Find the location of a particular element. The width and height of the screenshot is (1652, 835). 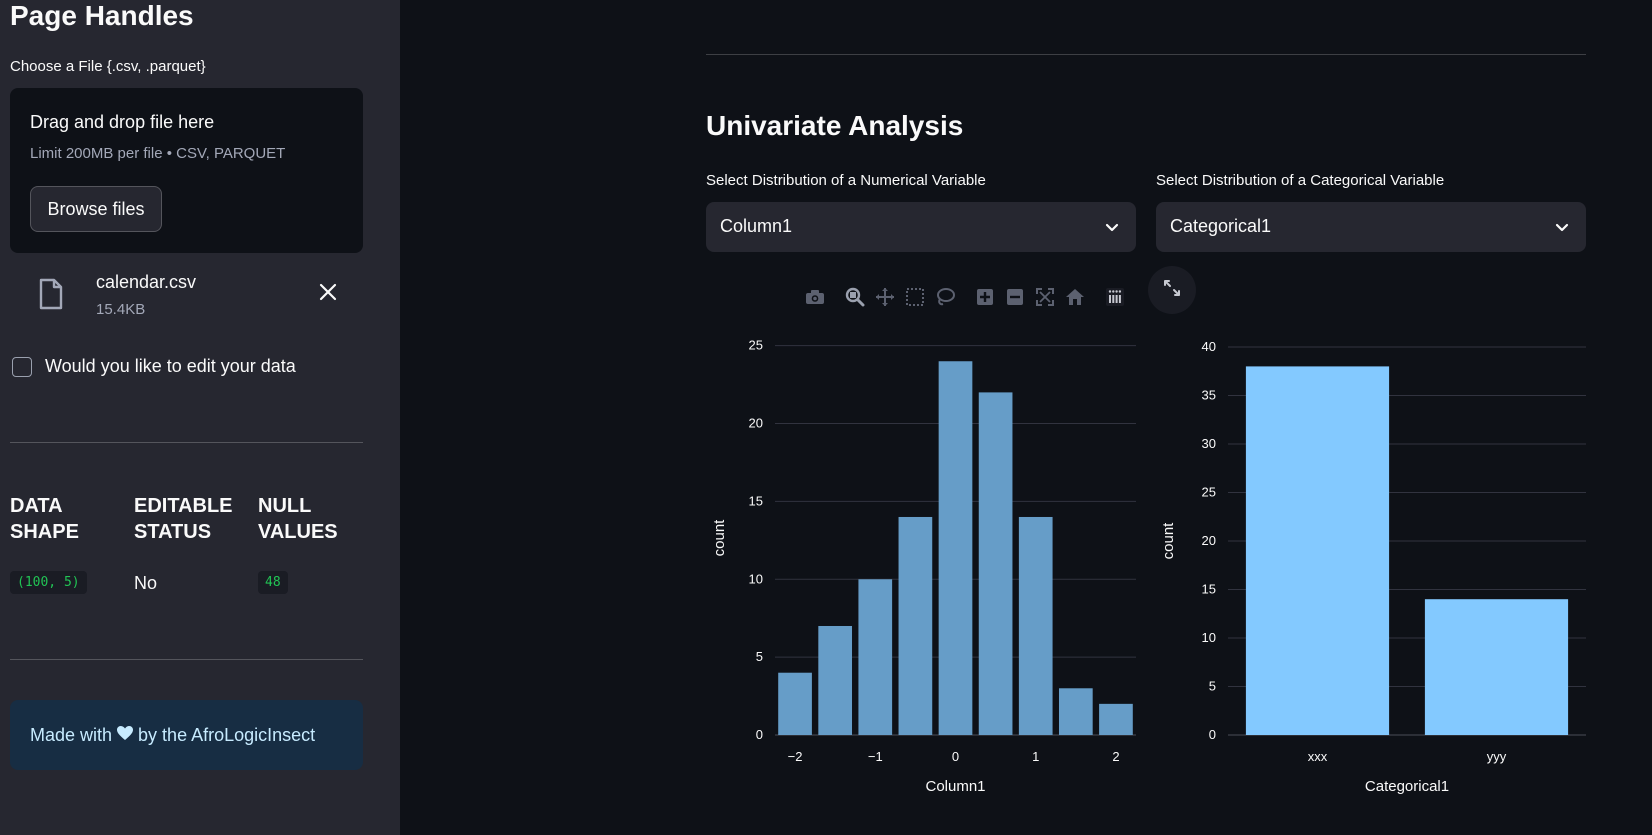

file-size: 15.4KB is located at coordinates (121, 309).